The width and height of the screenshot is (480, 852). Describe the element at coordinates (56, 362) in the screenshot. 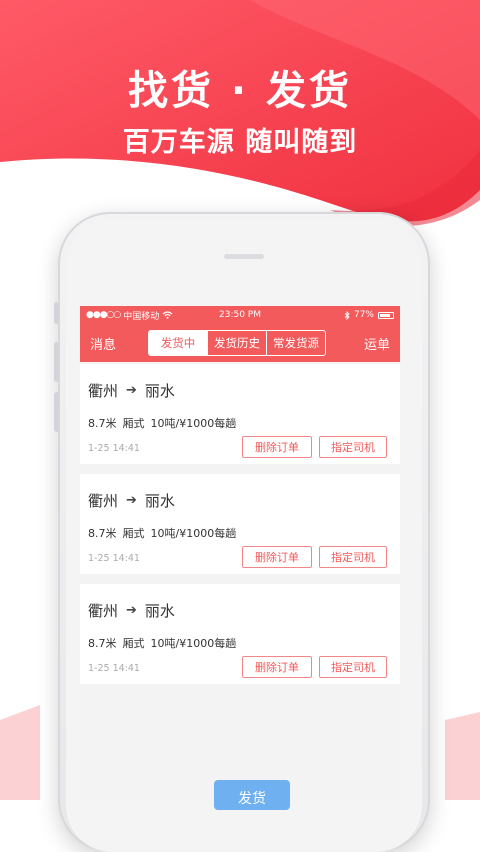

I see `phone-volume-up` at that location.